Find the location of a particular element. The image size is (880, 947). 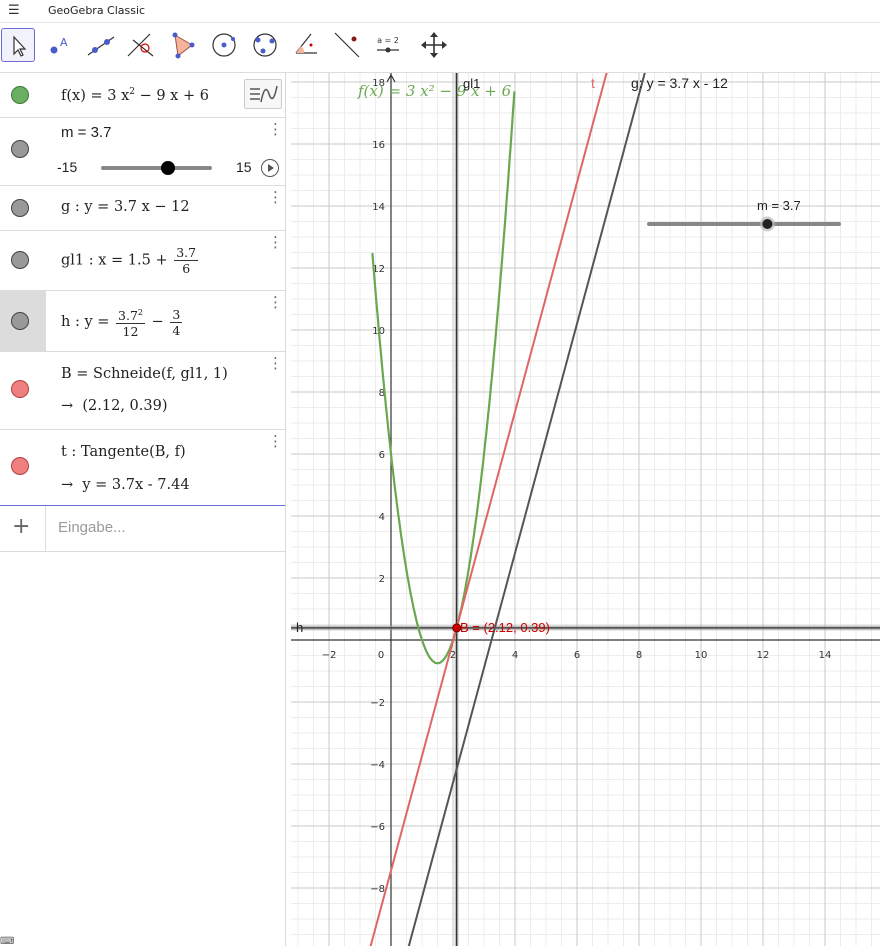

slider-m-label: m = 3.7 is located at coordinates (86, 132).